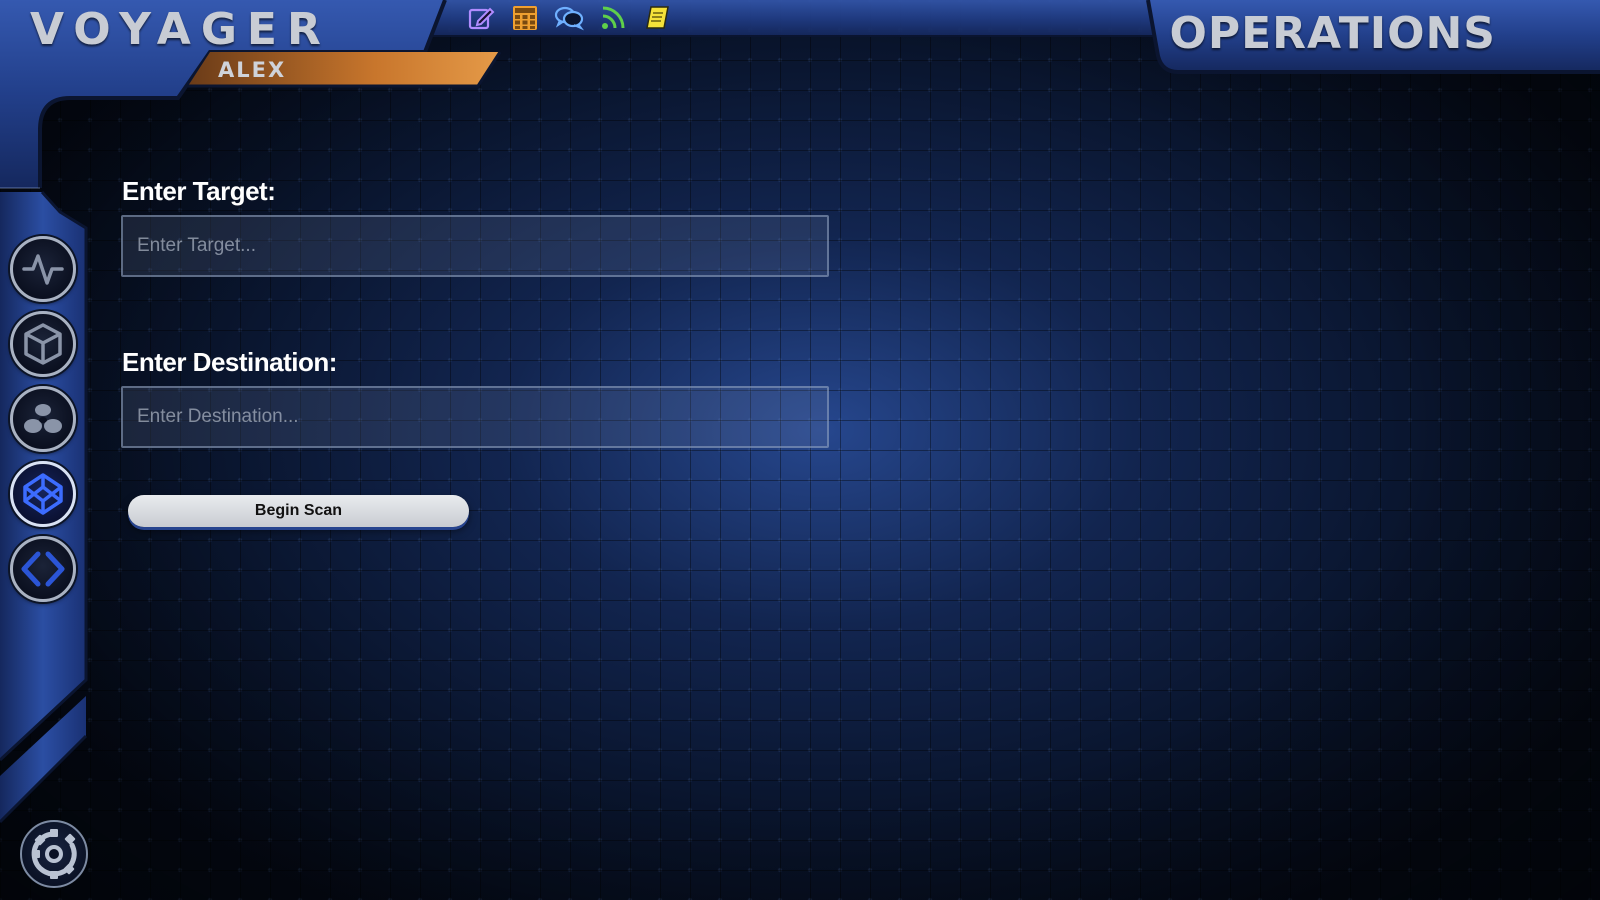  Describe the element at coordinates (475, 246) in the screenshot. I see `target-input` at that location.